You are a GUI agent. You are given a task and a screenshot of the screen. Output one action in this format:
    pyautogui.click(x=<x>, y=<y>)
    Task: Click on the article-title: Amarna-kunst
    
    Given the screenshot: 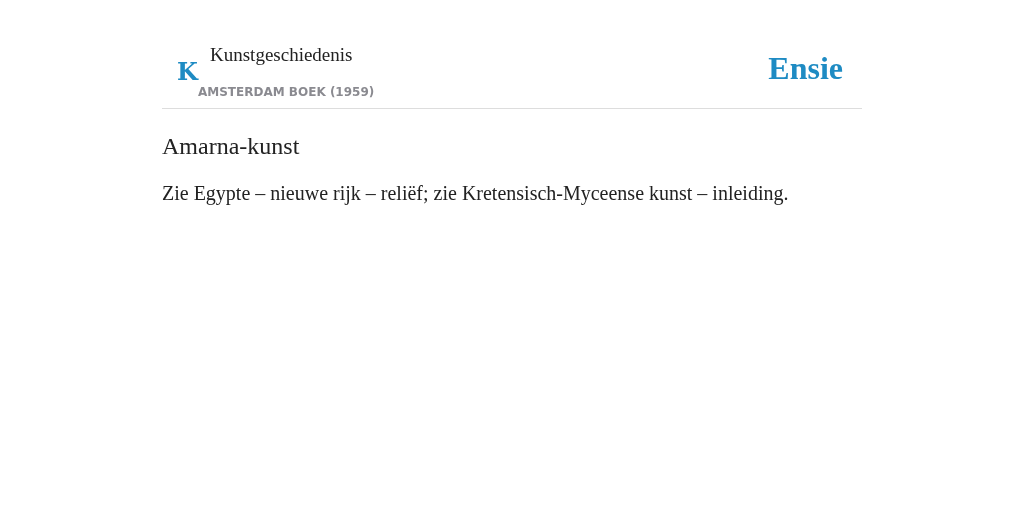 What is the action you would take?
    pyautogui.click(x=231, y=146)
    